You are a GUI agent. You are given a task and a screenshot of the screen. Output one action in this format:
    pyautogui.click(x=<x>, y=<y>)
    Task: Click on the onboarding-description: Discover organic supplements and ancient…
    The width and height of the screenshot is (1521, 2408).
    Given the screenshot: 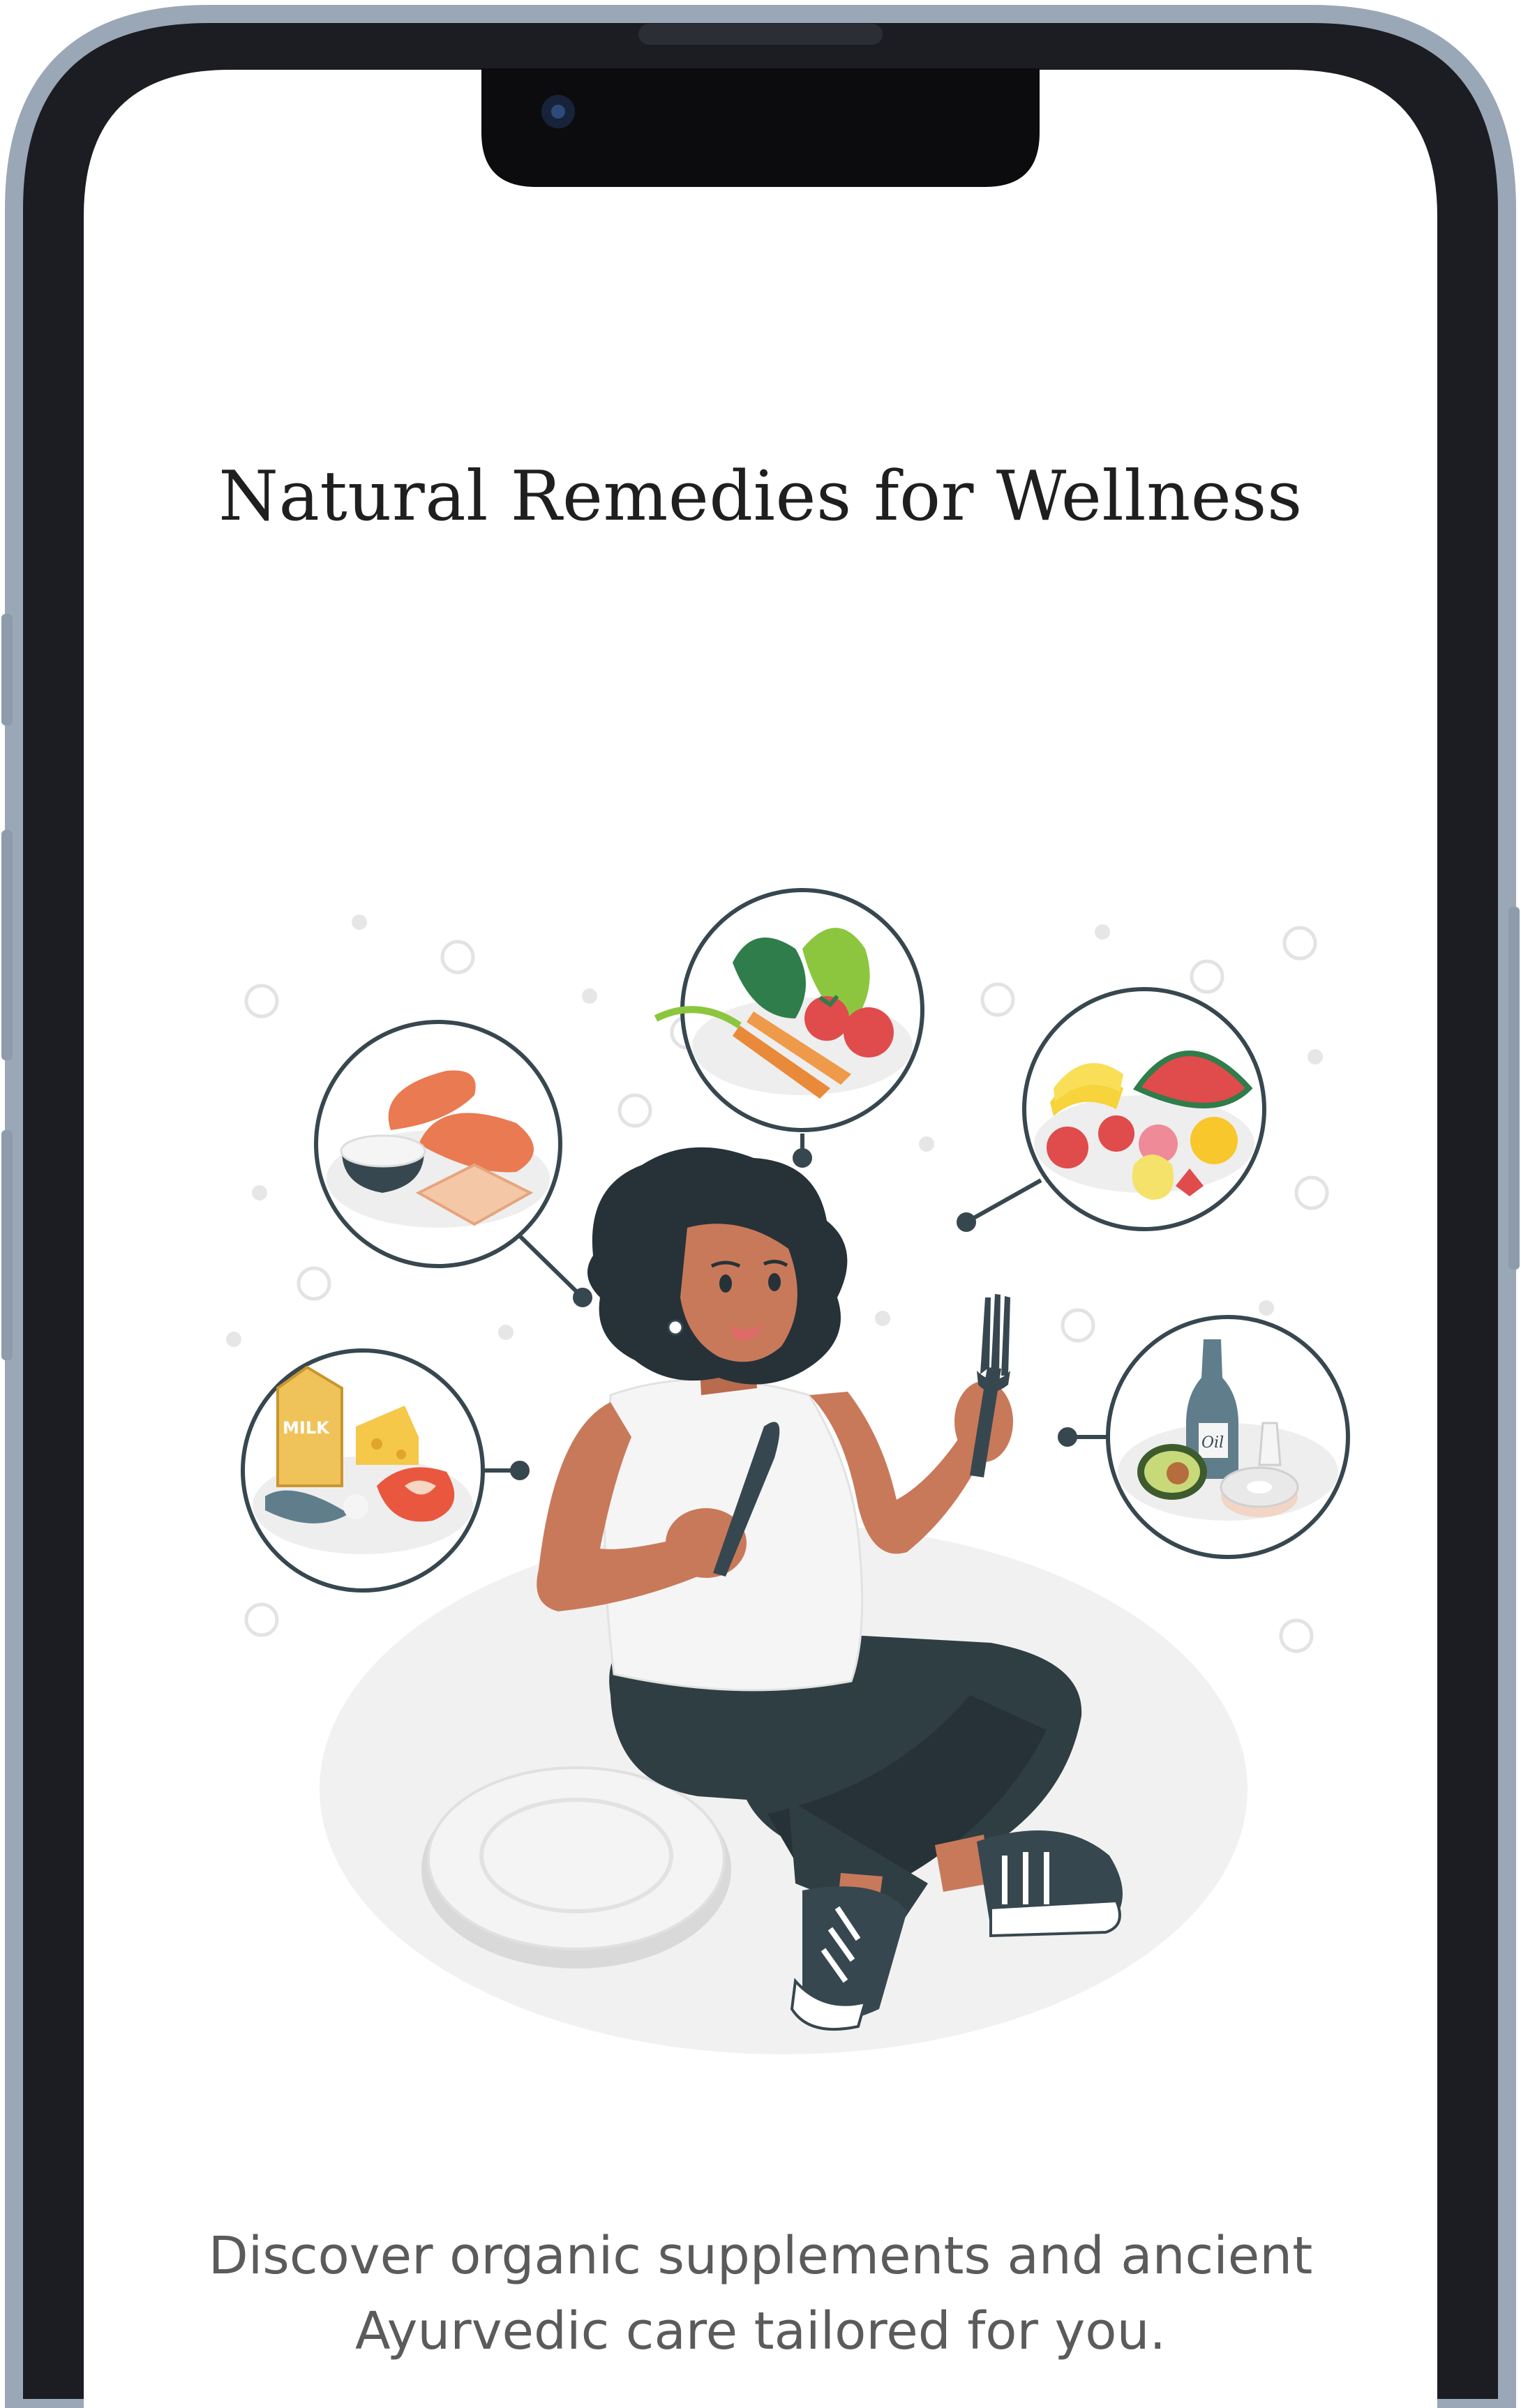 What is the action you would take?
    pyautogui.click(x=760, y=2293)
    